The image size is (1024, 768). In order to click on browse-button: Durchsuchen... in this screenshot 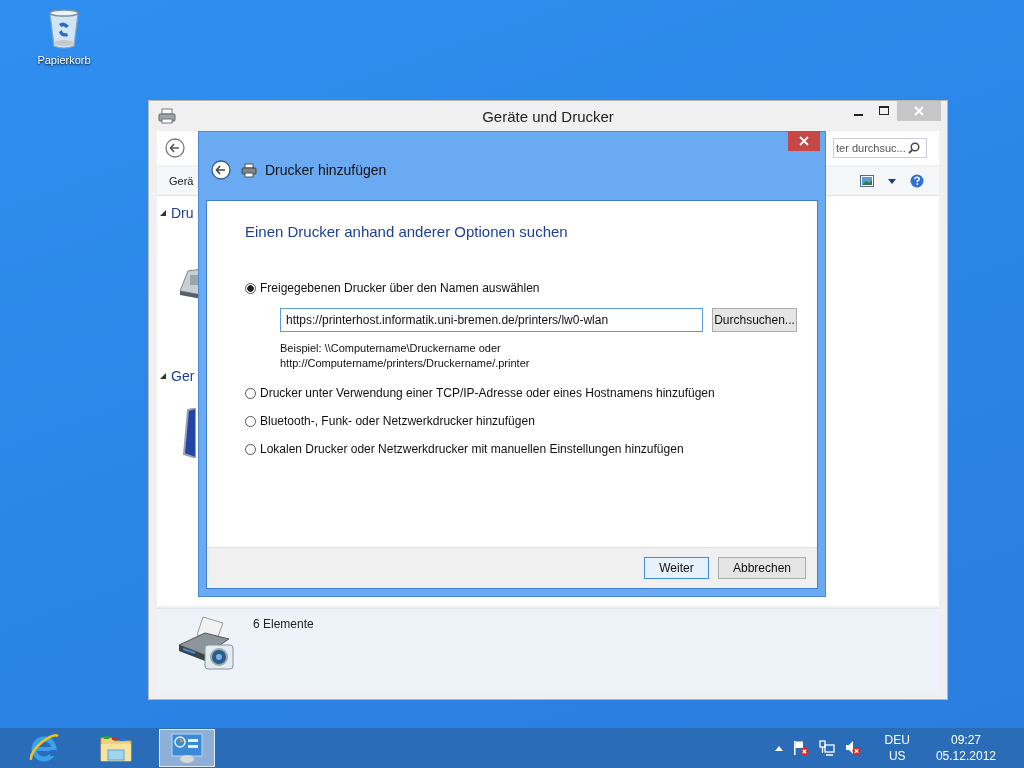, I will do `click(754, 320)`.